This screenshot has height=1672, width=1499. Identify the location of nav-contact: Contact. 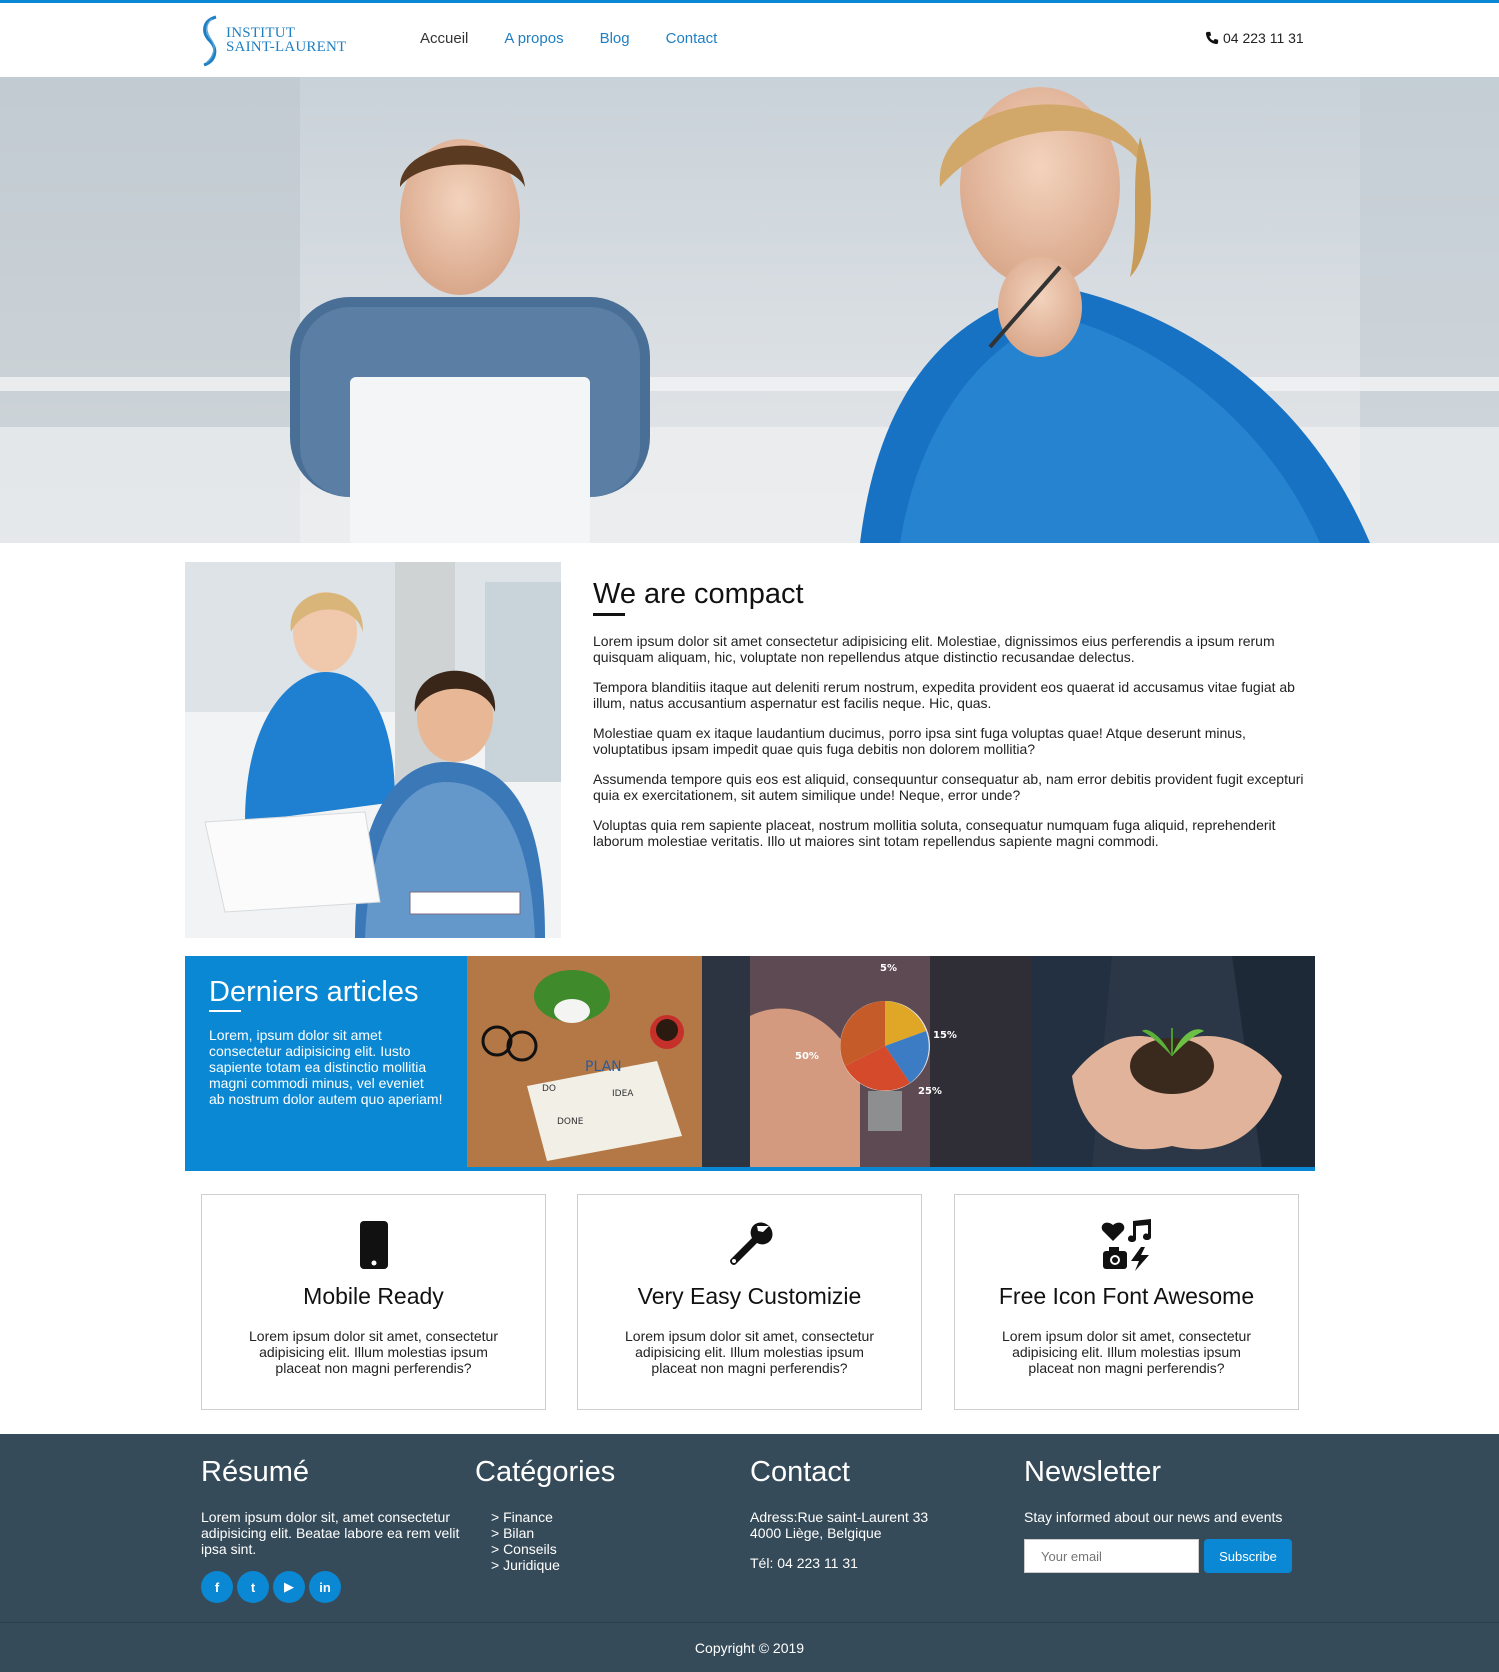
(692, 38).